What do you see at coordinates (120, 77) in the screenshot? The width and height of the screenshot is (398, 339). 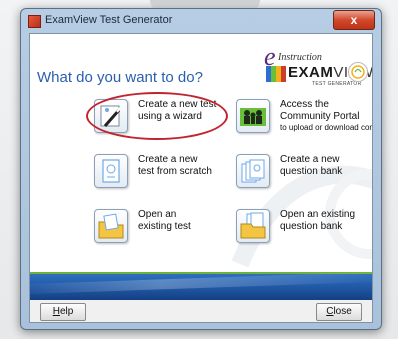 I see `page-title: What do you want to do?` at bounding box center [120, 77].